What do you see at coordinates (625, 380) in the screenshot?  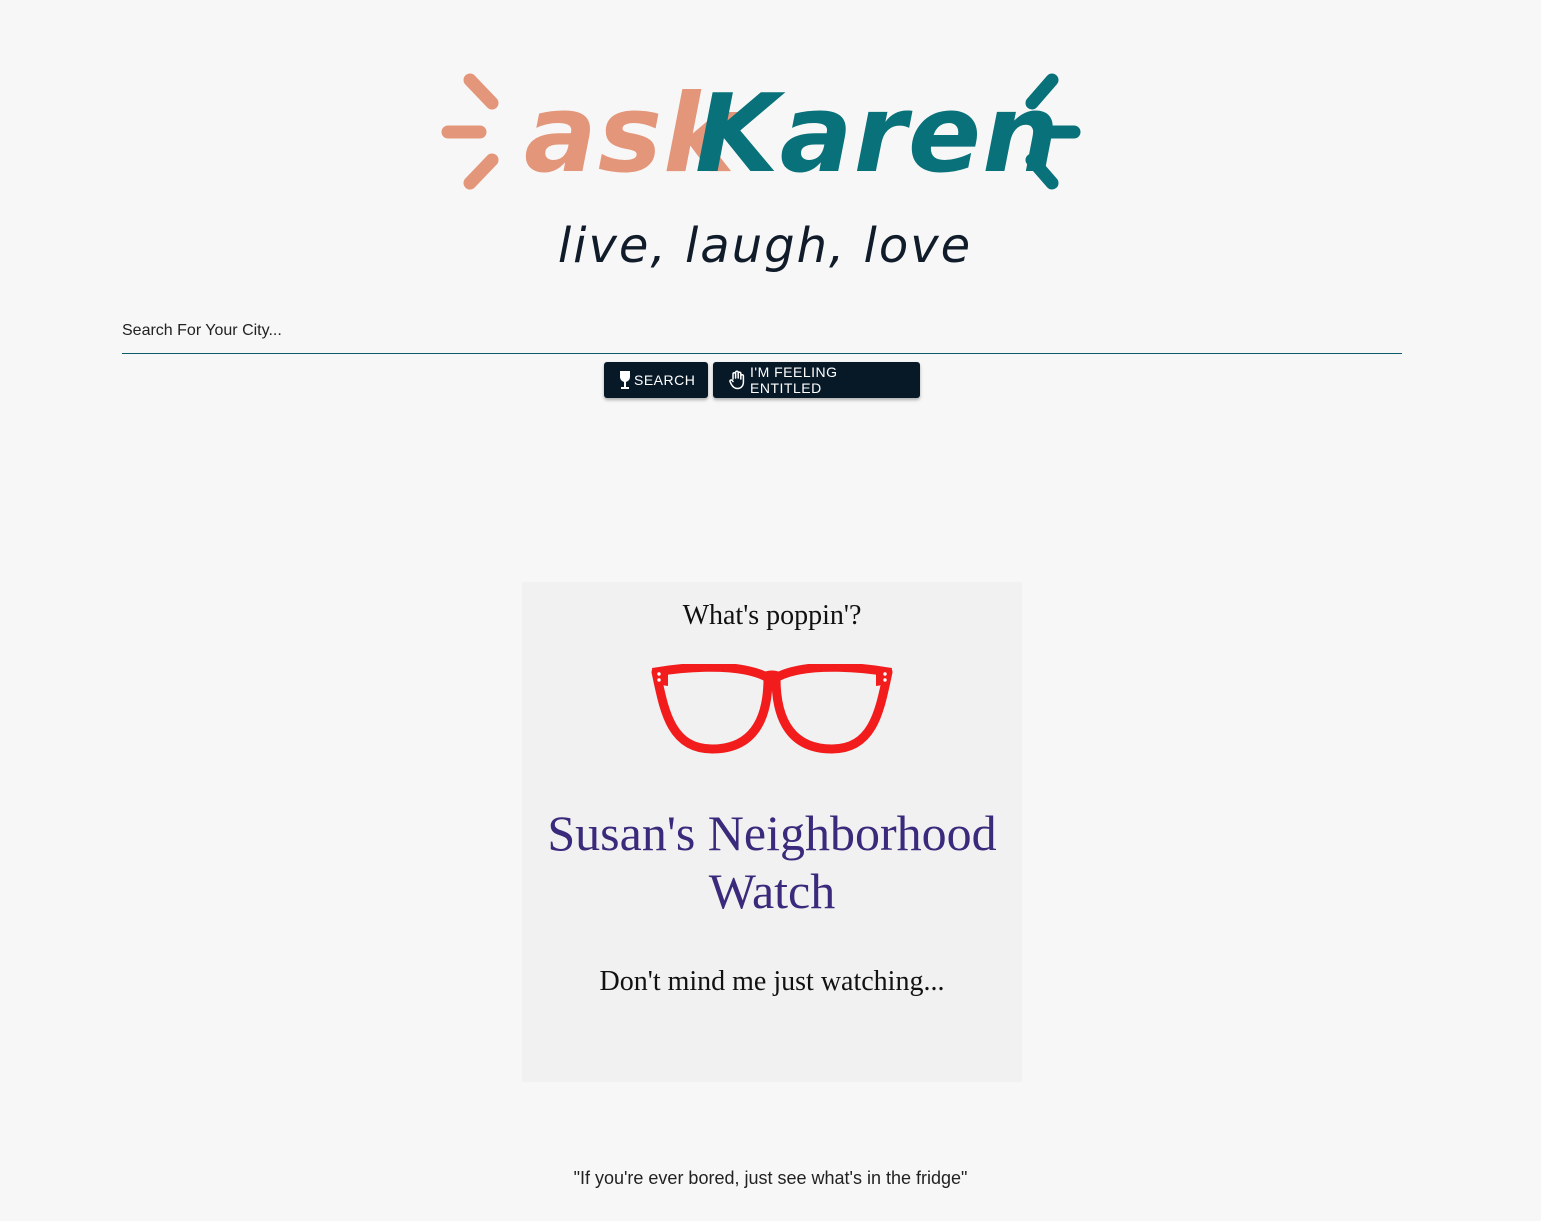 I see `wine-glass-icon` at bounding box center [625, 380].